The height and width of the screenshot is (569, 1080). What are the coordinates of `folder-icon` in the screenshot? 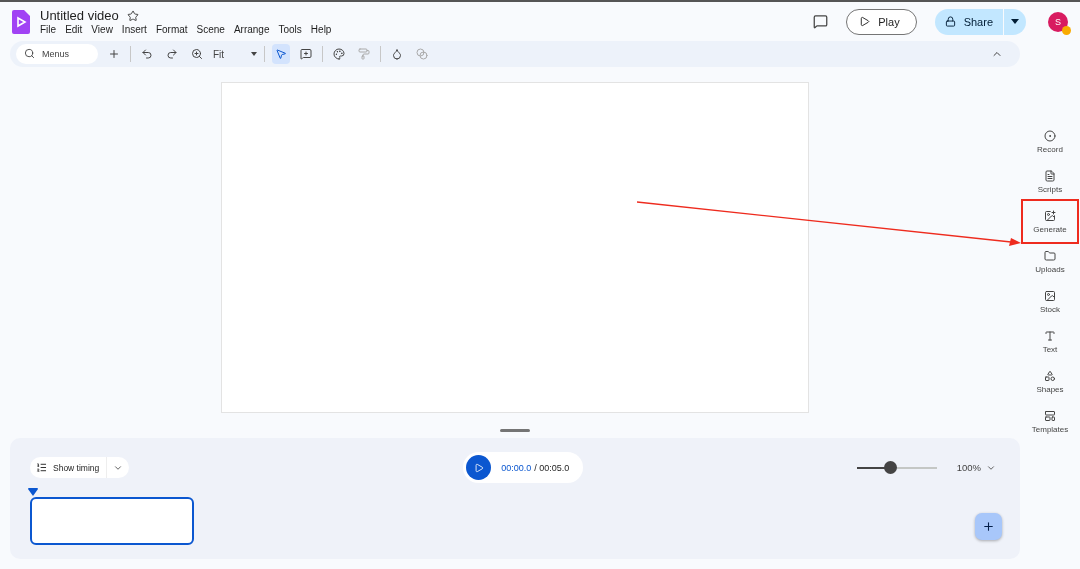 It's located at (1050, 255).